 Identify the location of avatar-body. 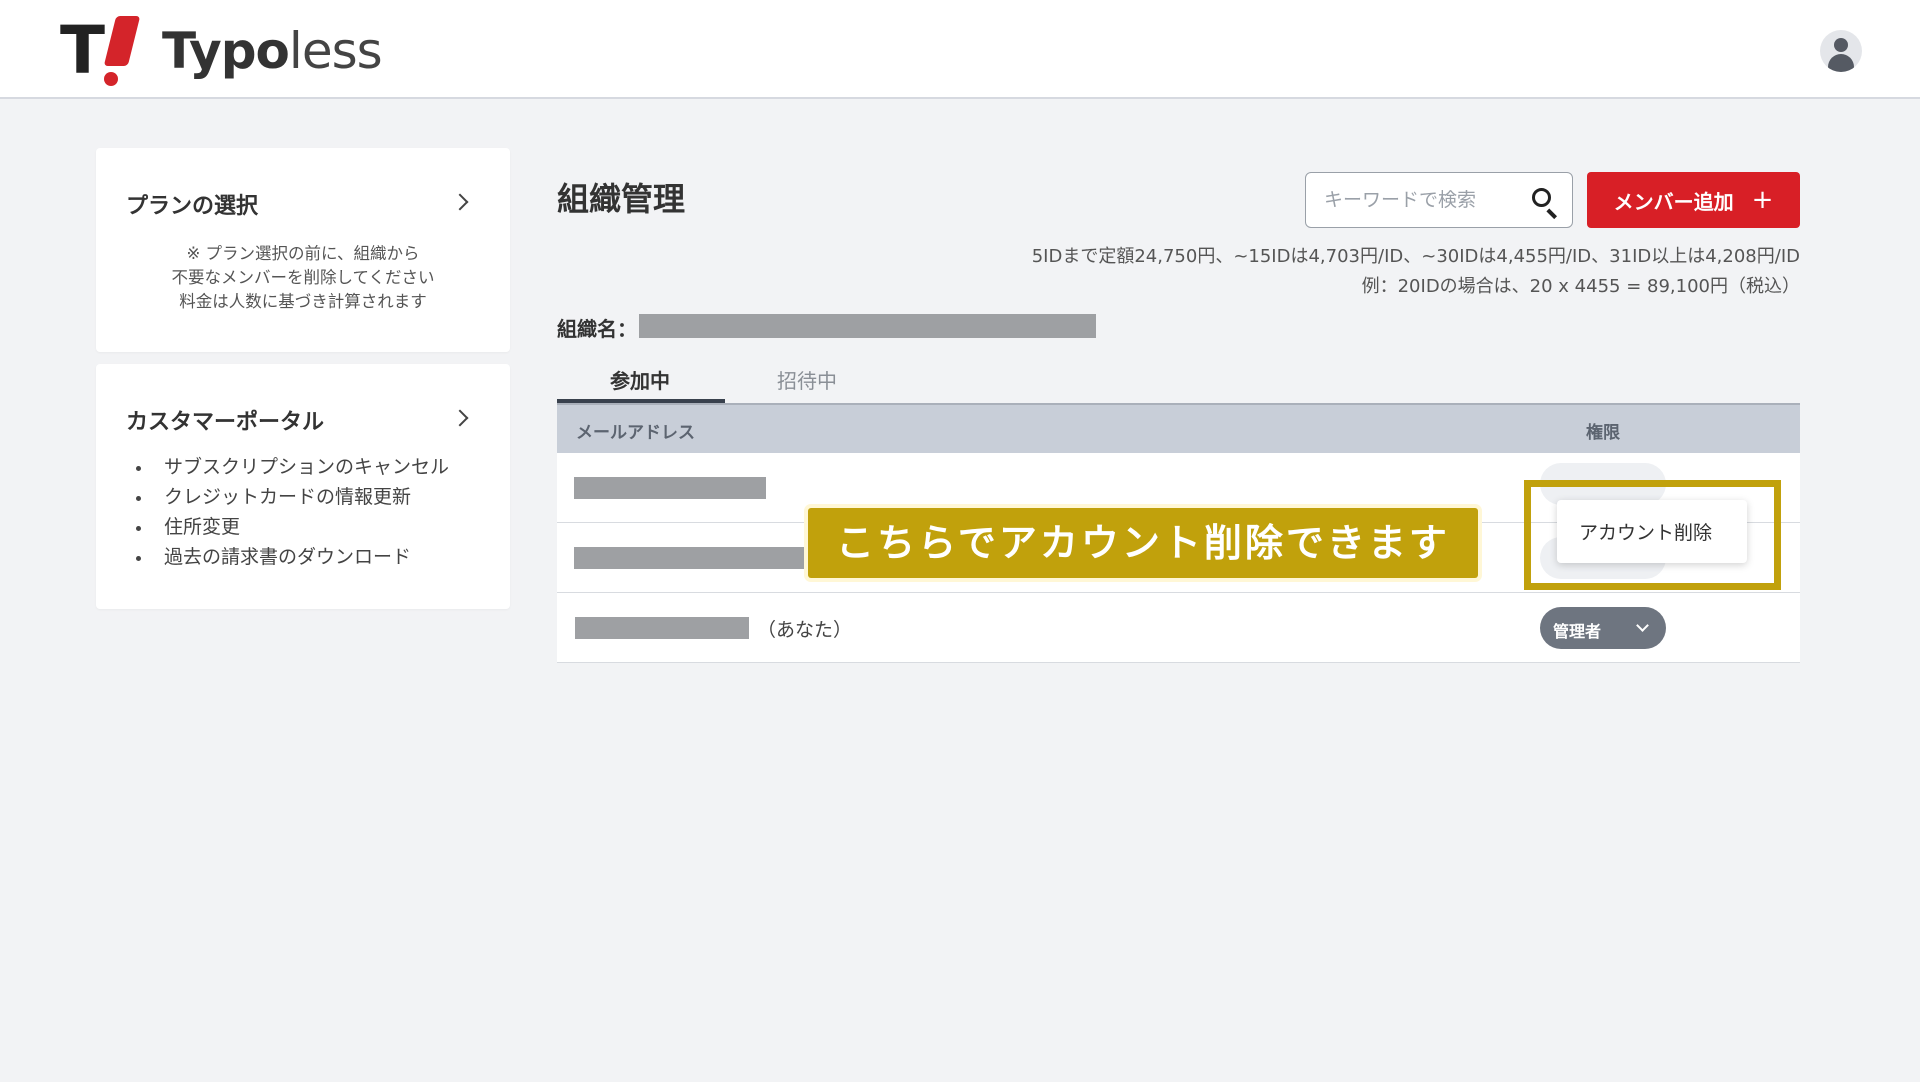
(1841, 63).